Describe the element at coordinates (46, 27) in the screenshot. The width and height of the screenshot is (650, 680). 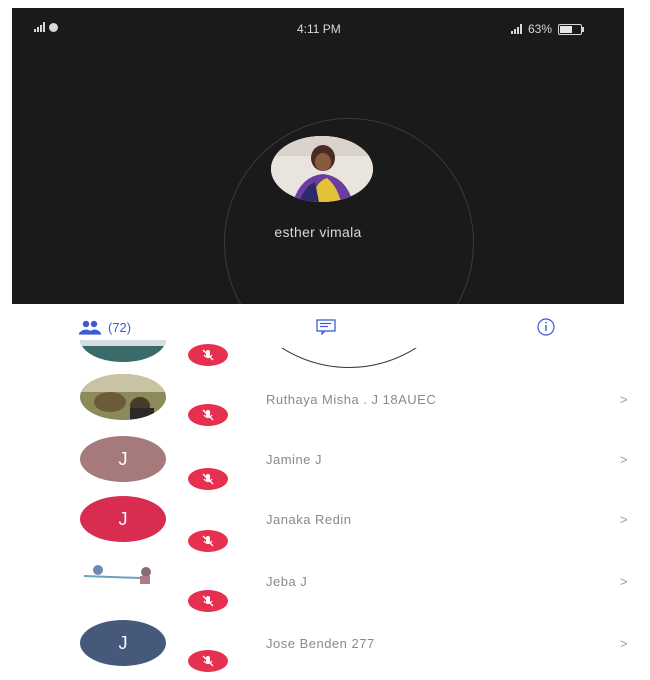
I see `status-left` at that location.